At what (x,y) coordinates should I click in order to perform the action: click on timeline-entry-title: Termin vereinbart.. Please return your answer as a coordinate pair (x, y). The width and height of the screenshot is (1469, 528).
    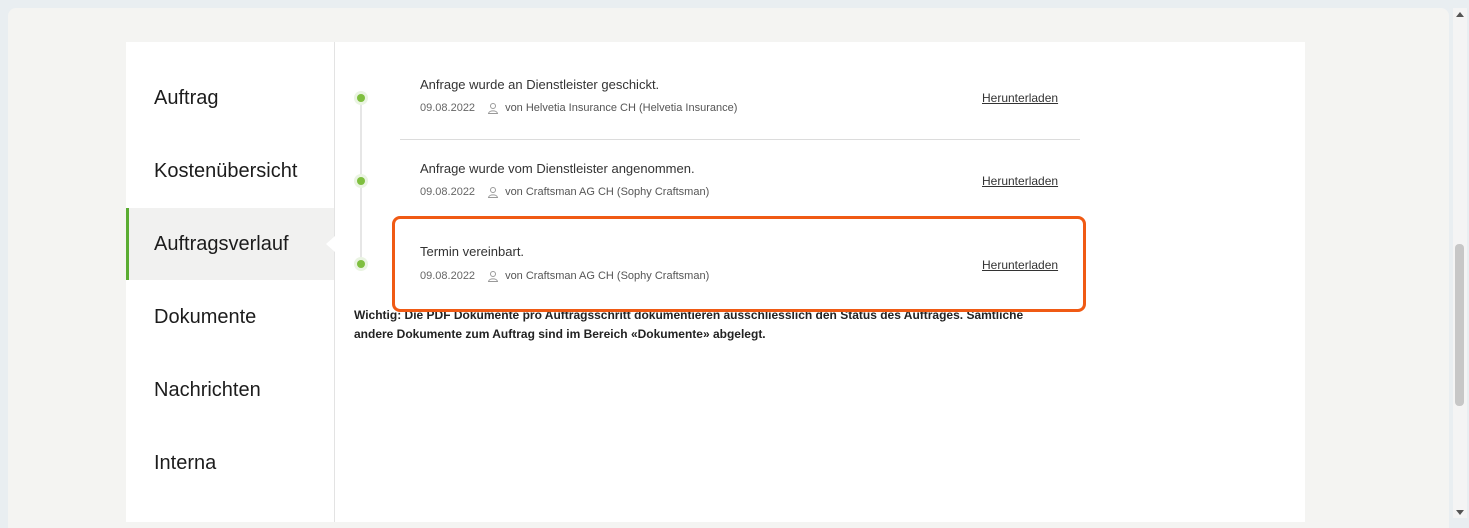
    Looking at the image, I should click on (472, 251).